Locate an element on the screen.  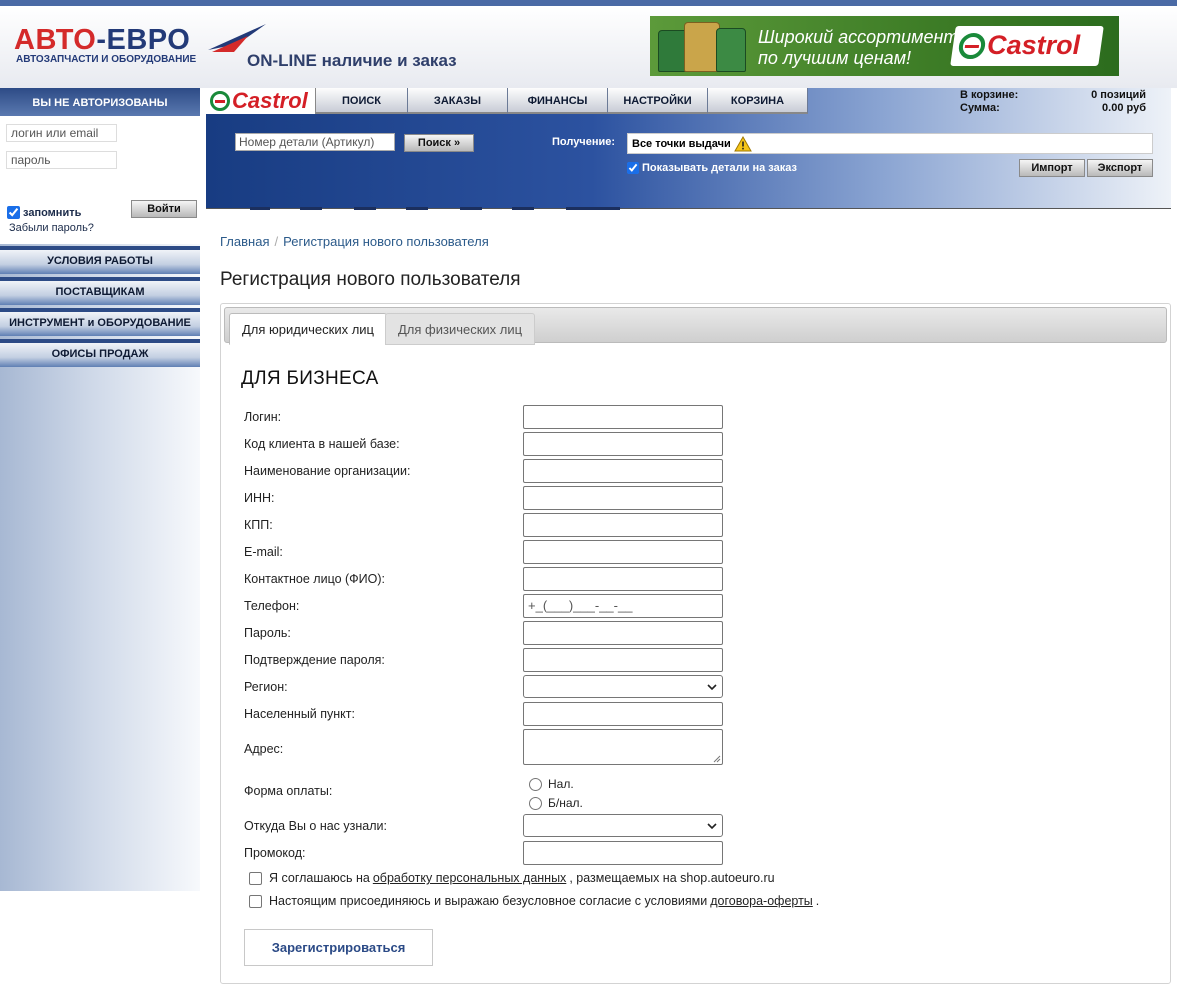
auth-header: ВЫ НЕ АВТОРИЗОВАНЫ is located at coordinates (100, 102).